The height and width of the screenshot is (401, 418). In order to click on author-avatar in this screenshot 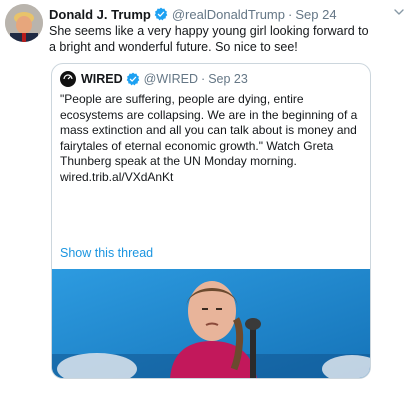, I will do `click(24, 23)`.